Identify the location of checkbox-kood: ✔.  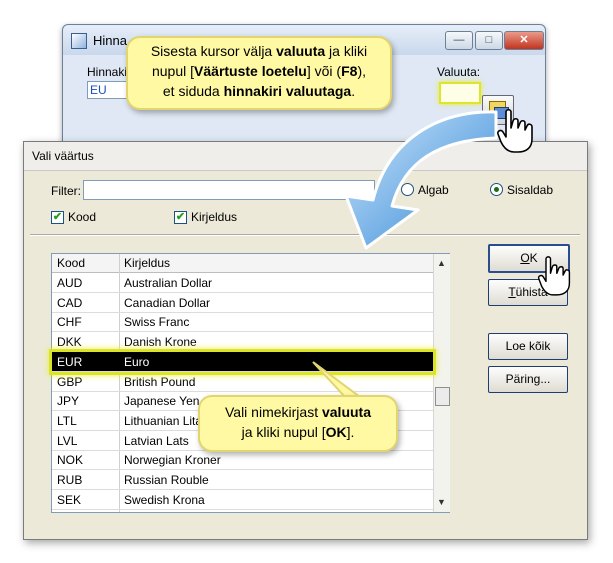
(57, 217).